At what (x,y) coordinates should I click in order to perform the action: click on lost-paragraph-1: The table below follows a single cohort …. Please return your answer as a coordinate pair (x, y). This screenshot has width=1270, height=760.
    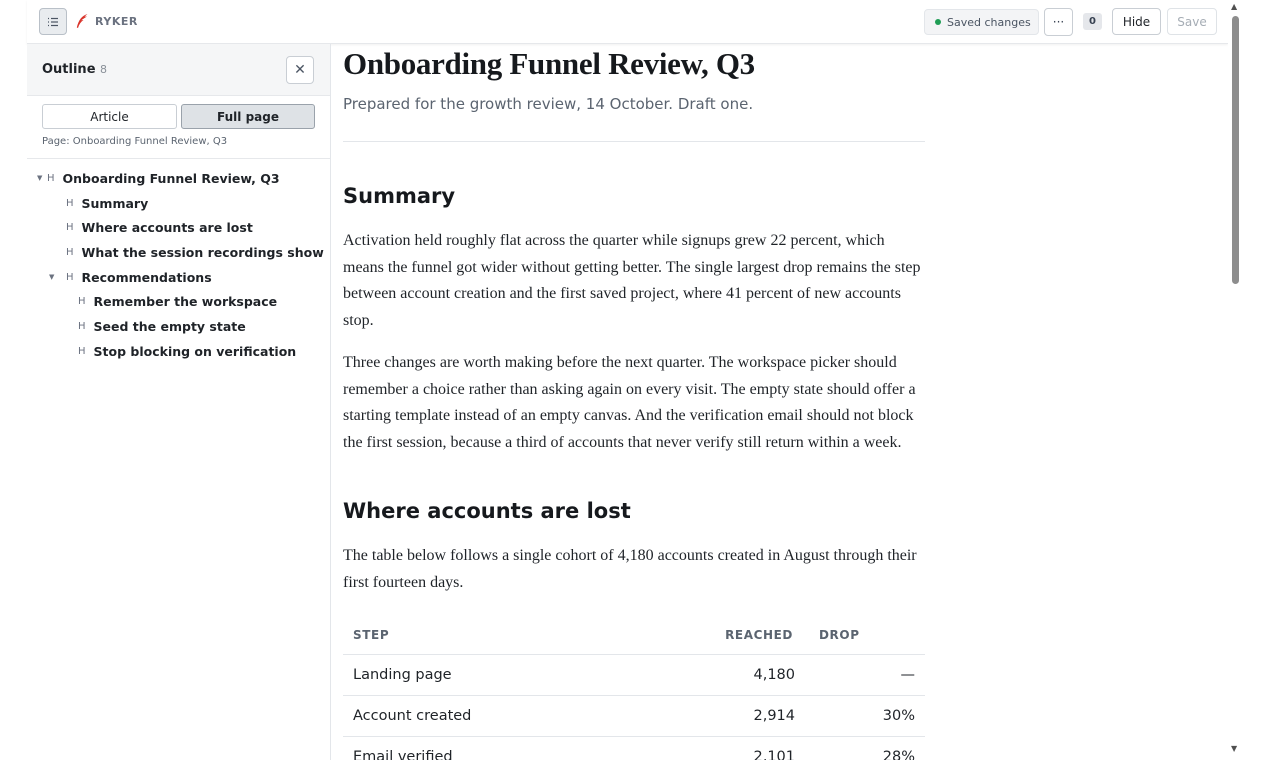
    Looking at the image, I should click on (630, 569).